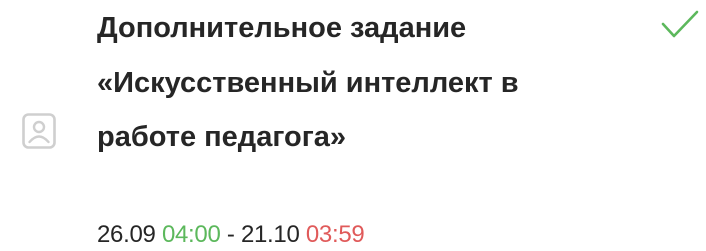 Image resolution: width=706 pixels, height=251 pixels. Describe the element at coordinates (126, 234) in the screenshot. I see `start-date: 26.09` at that location.